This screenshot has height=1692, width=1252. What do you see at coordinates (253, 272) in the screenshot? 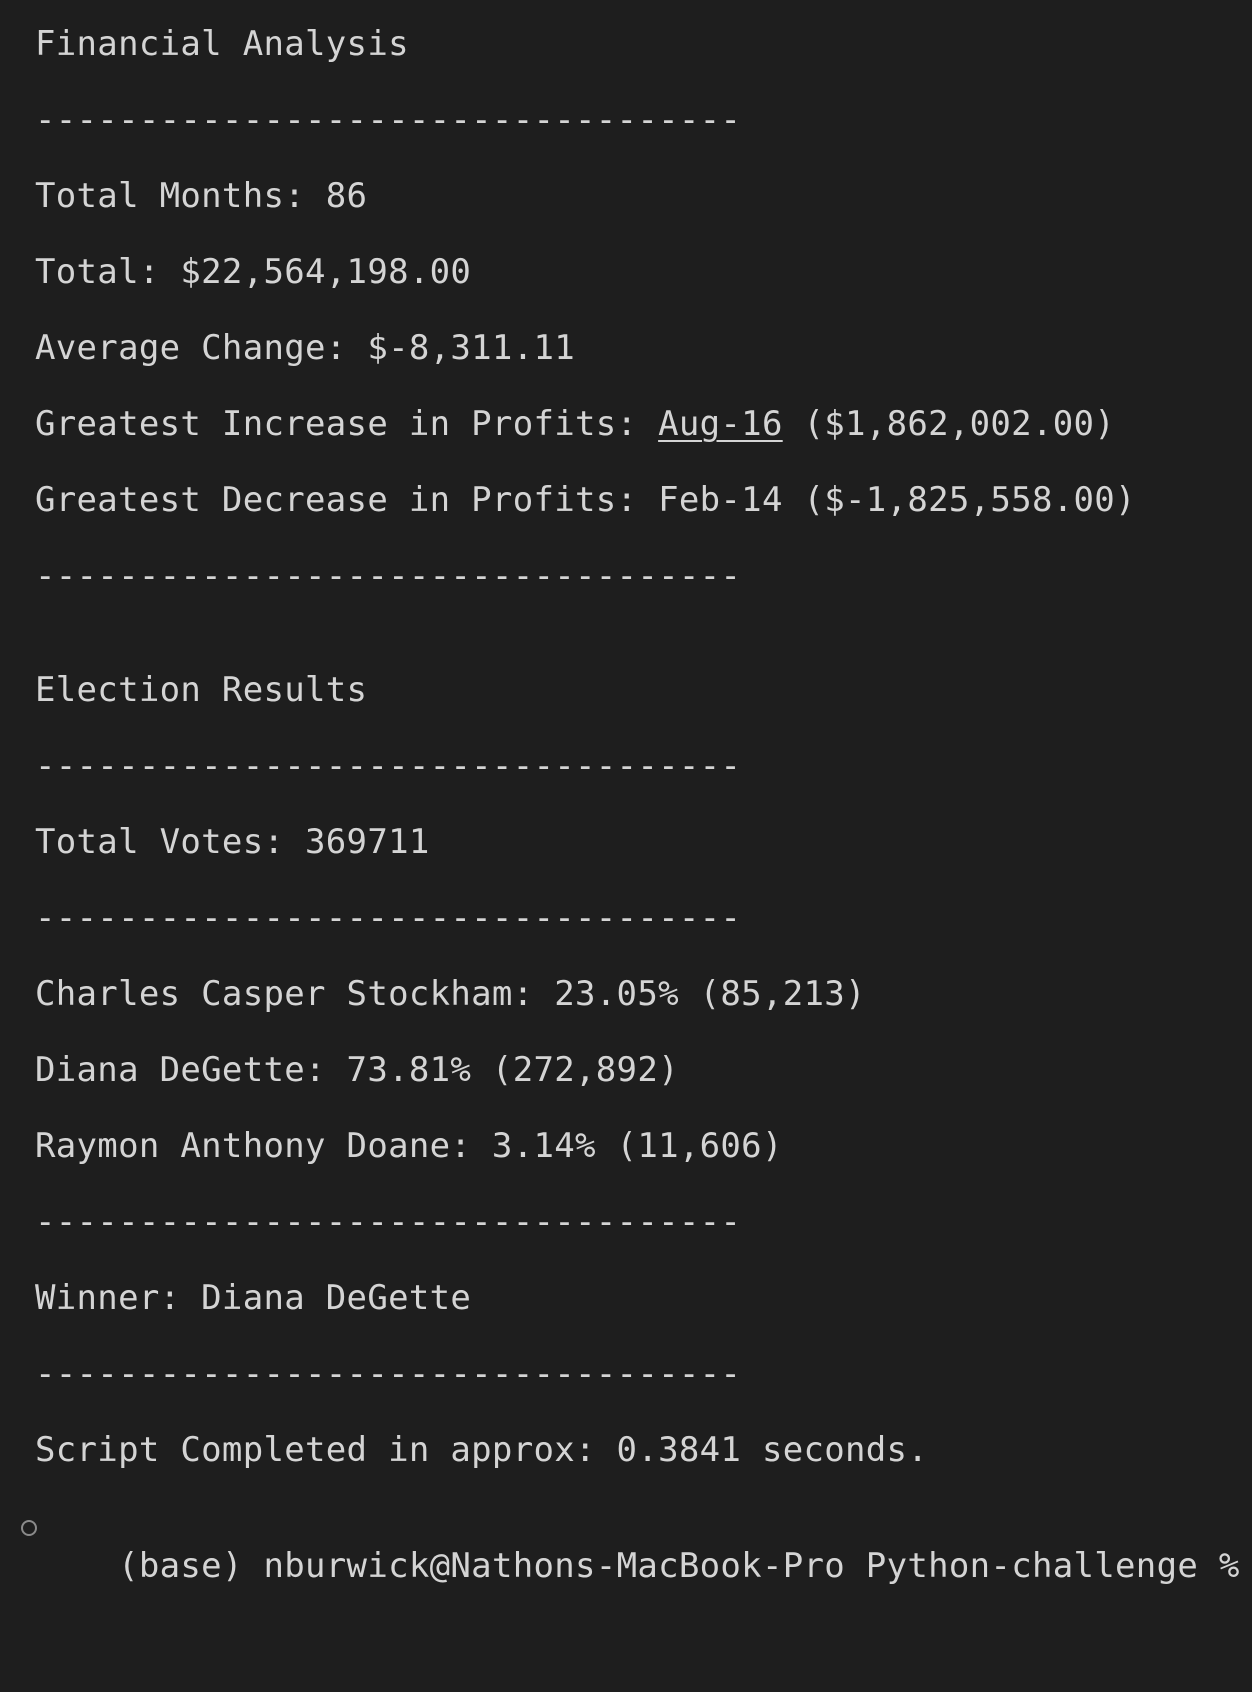
I see `total-amount: Total: $22,564,198.00` at bounding box center [253, 272].